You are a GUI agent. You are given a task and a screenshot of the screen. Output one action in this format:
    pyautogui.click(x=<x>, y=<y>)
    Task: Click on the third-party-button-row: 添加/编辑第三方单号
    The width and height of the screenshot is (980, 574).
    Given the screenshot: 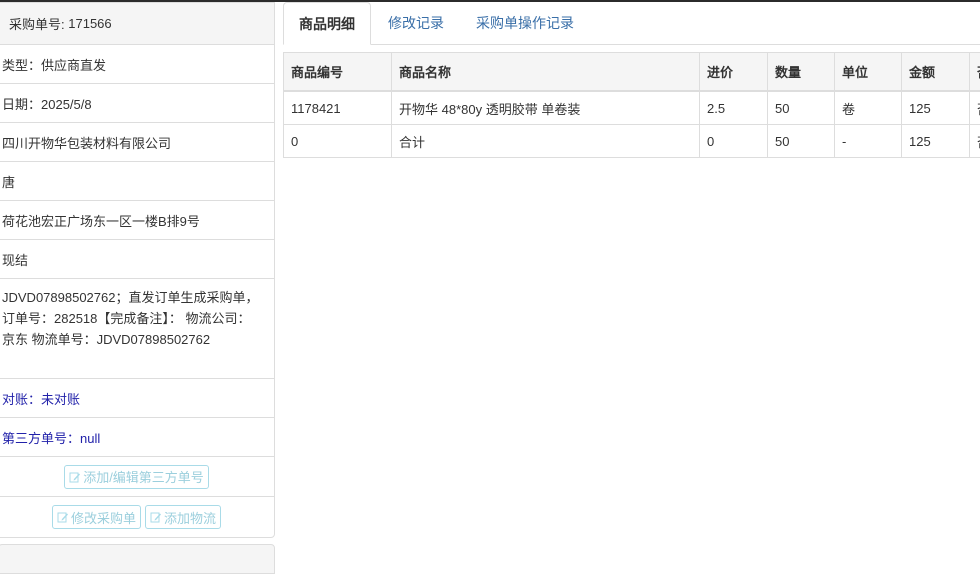 What is the action you would take?
    pyautogui.click(x=137, y=477)
    